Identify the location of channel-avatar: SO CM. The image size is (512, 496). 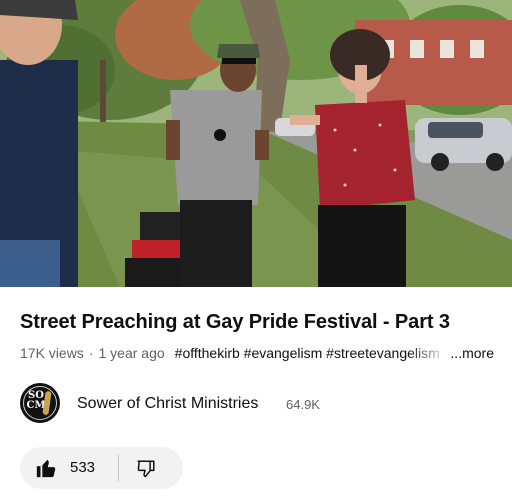
(40, 403).